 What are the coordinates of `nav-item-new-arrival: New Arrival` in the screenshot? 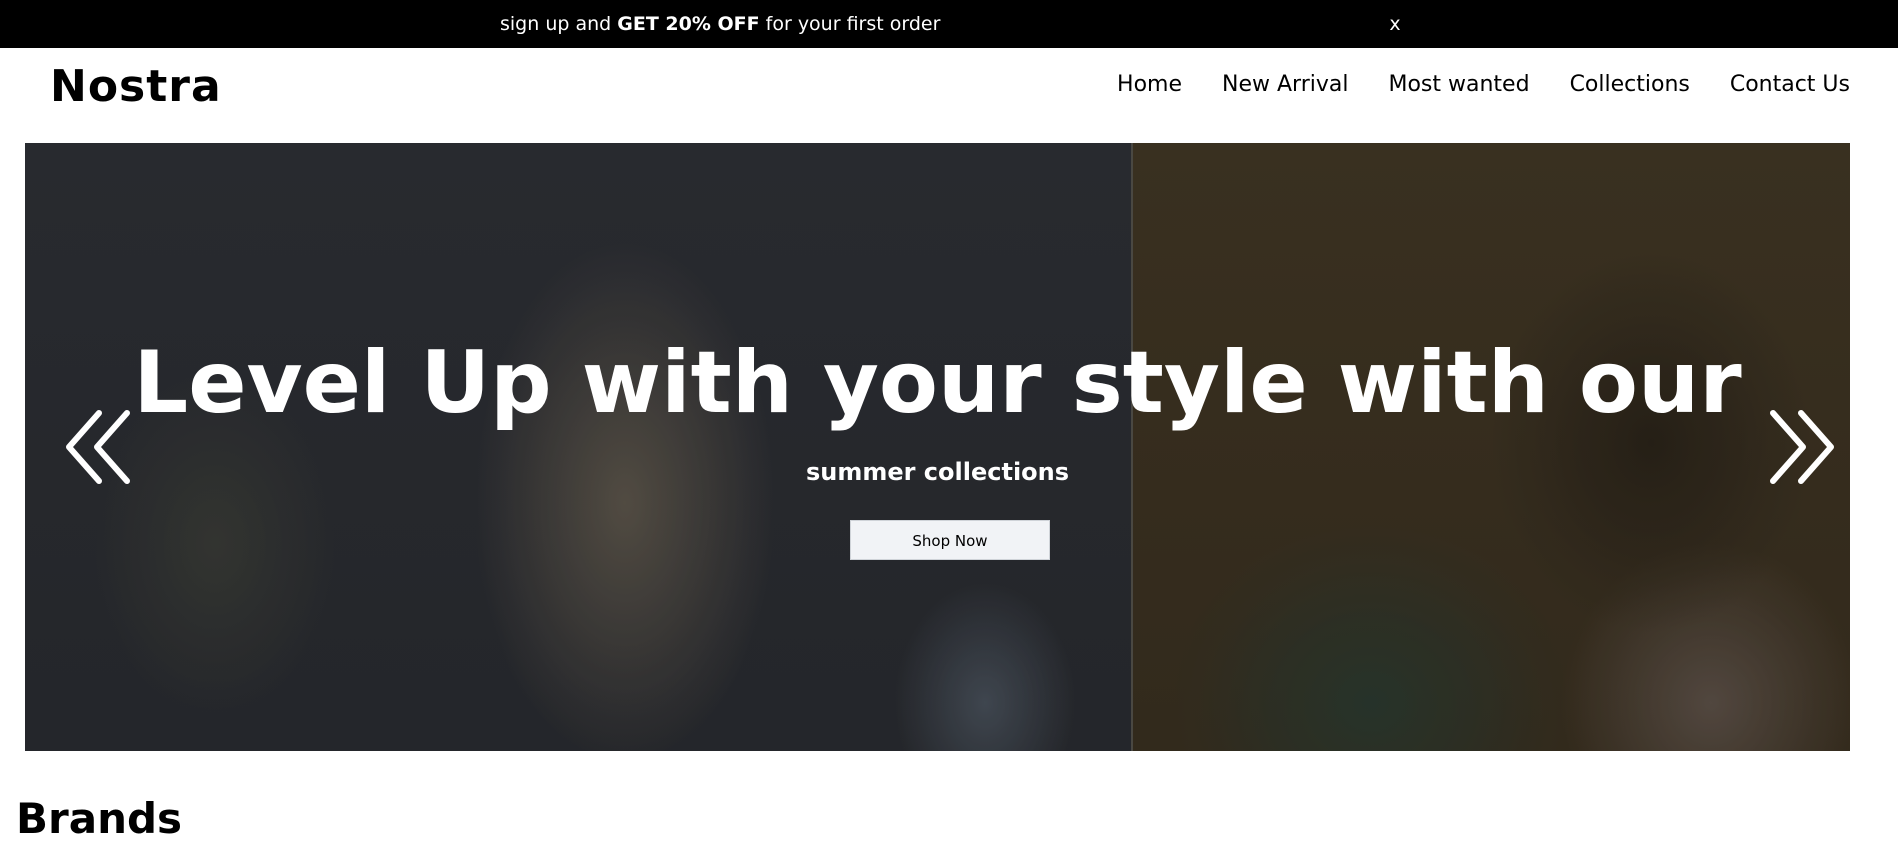 It's located at (1285, 85).